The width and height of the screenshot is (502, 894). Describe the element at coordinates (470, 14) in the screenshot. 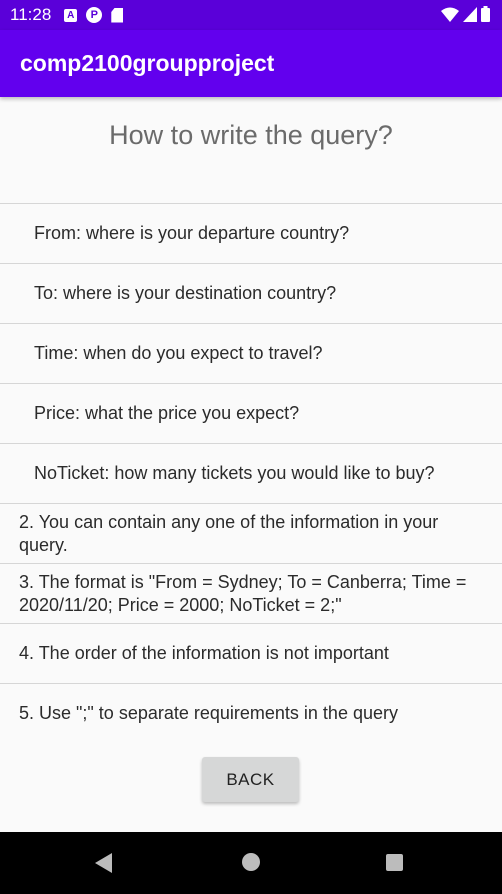

I see `cell-signal-icon` at that location.